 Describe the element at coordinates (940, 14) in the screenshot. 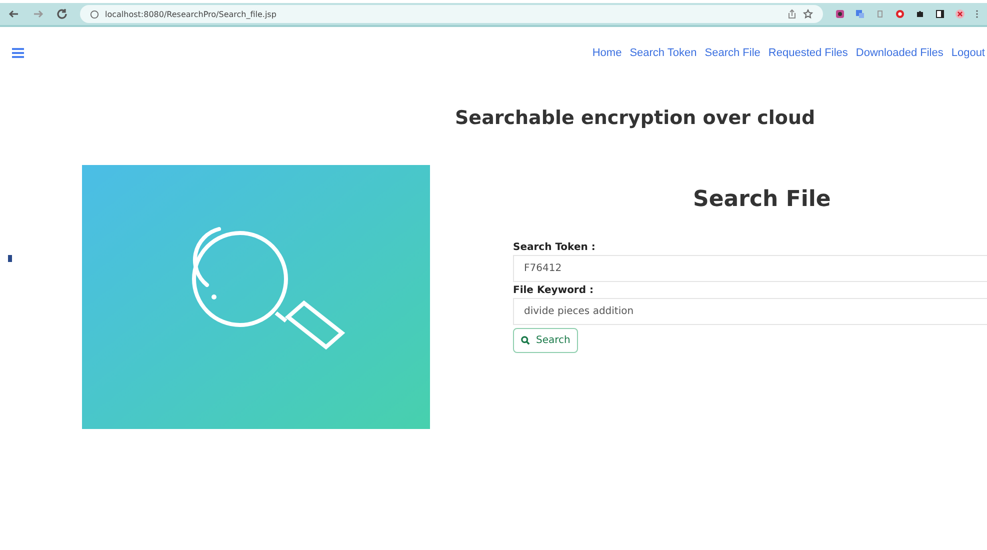

I see `sidebar-icon` at that location.